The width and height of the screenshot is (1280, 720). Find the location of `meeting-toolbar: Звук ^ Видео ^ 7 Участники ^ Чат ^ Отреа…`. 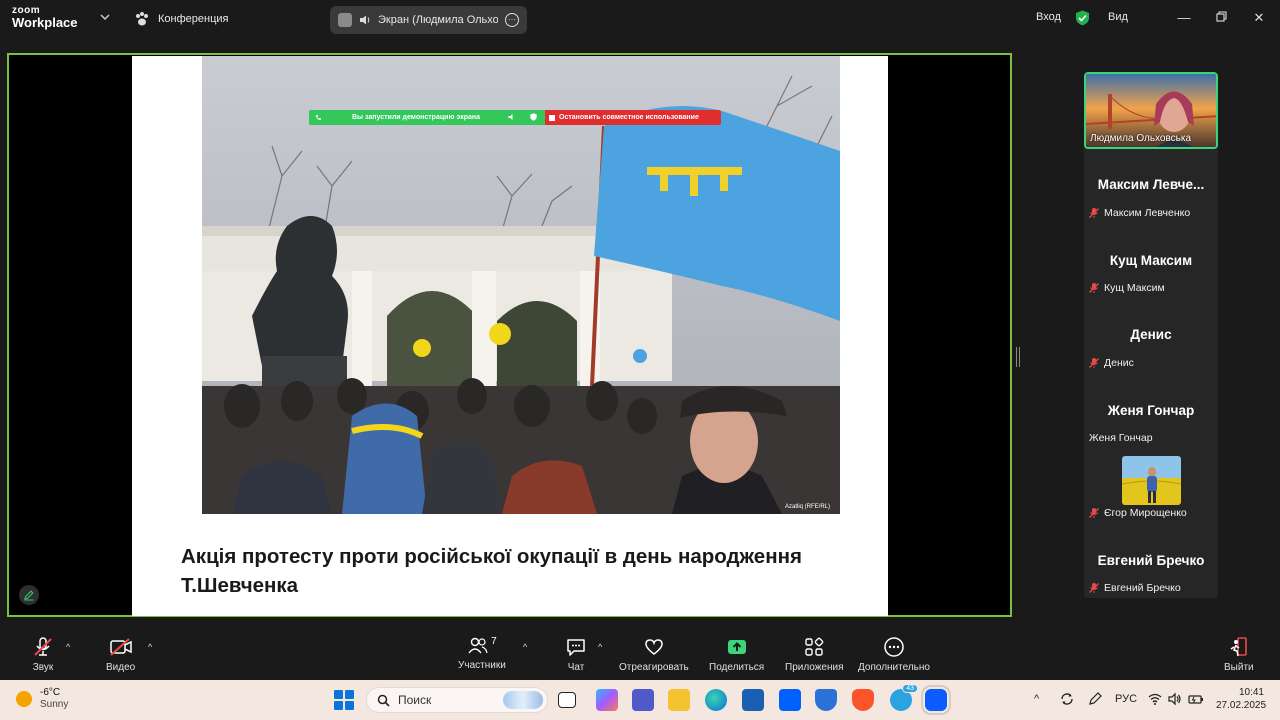

meeting-toolbar: Звук ^ Видео ^ 7 Участники ^ Чат ^ Отреа… is located at coordinates (640, 654).